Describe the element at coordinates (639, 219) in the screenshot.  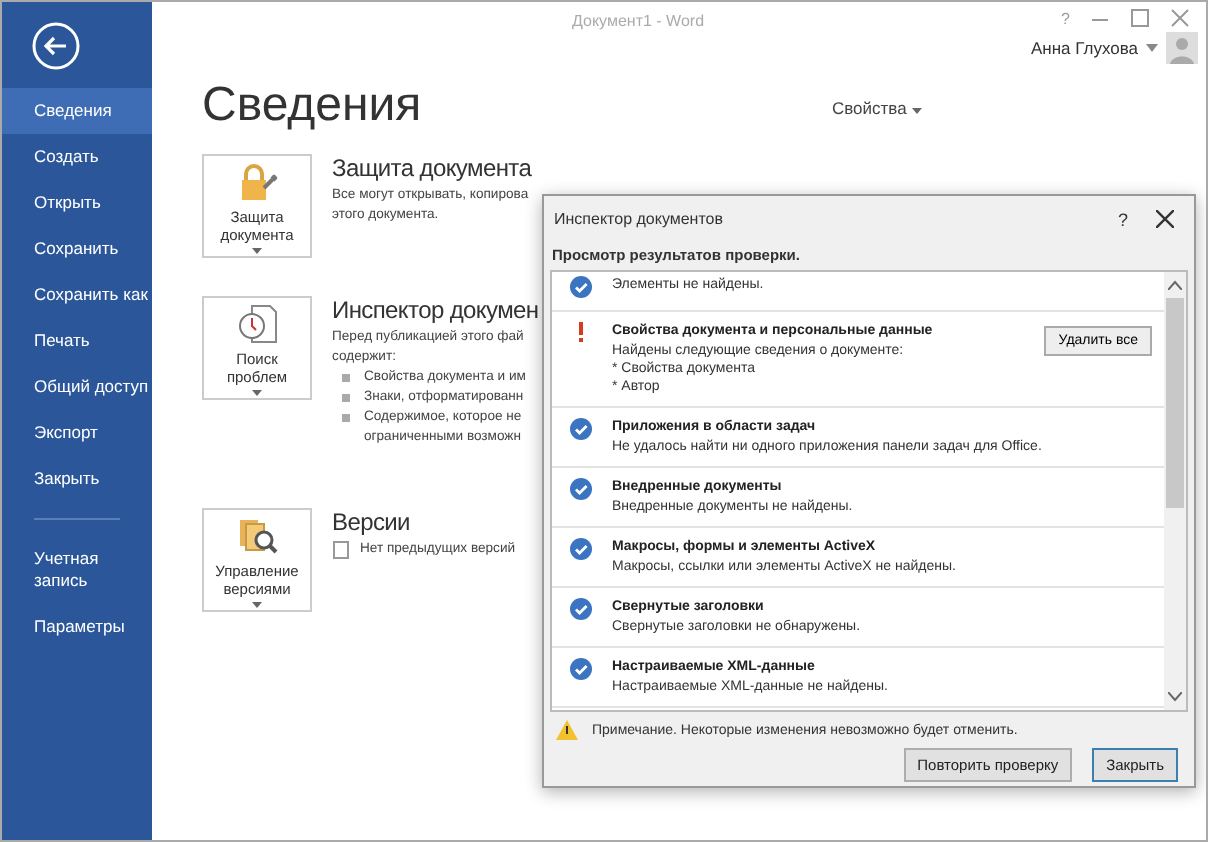
I see `dialog-title: Инспектор документов` at that location.